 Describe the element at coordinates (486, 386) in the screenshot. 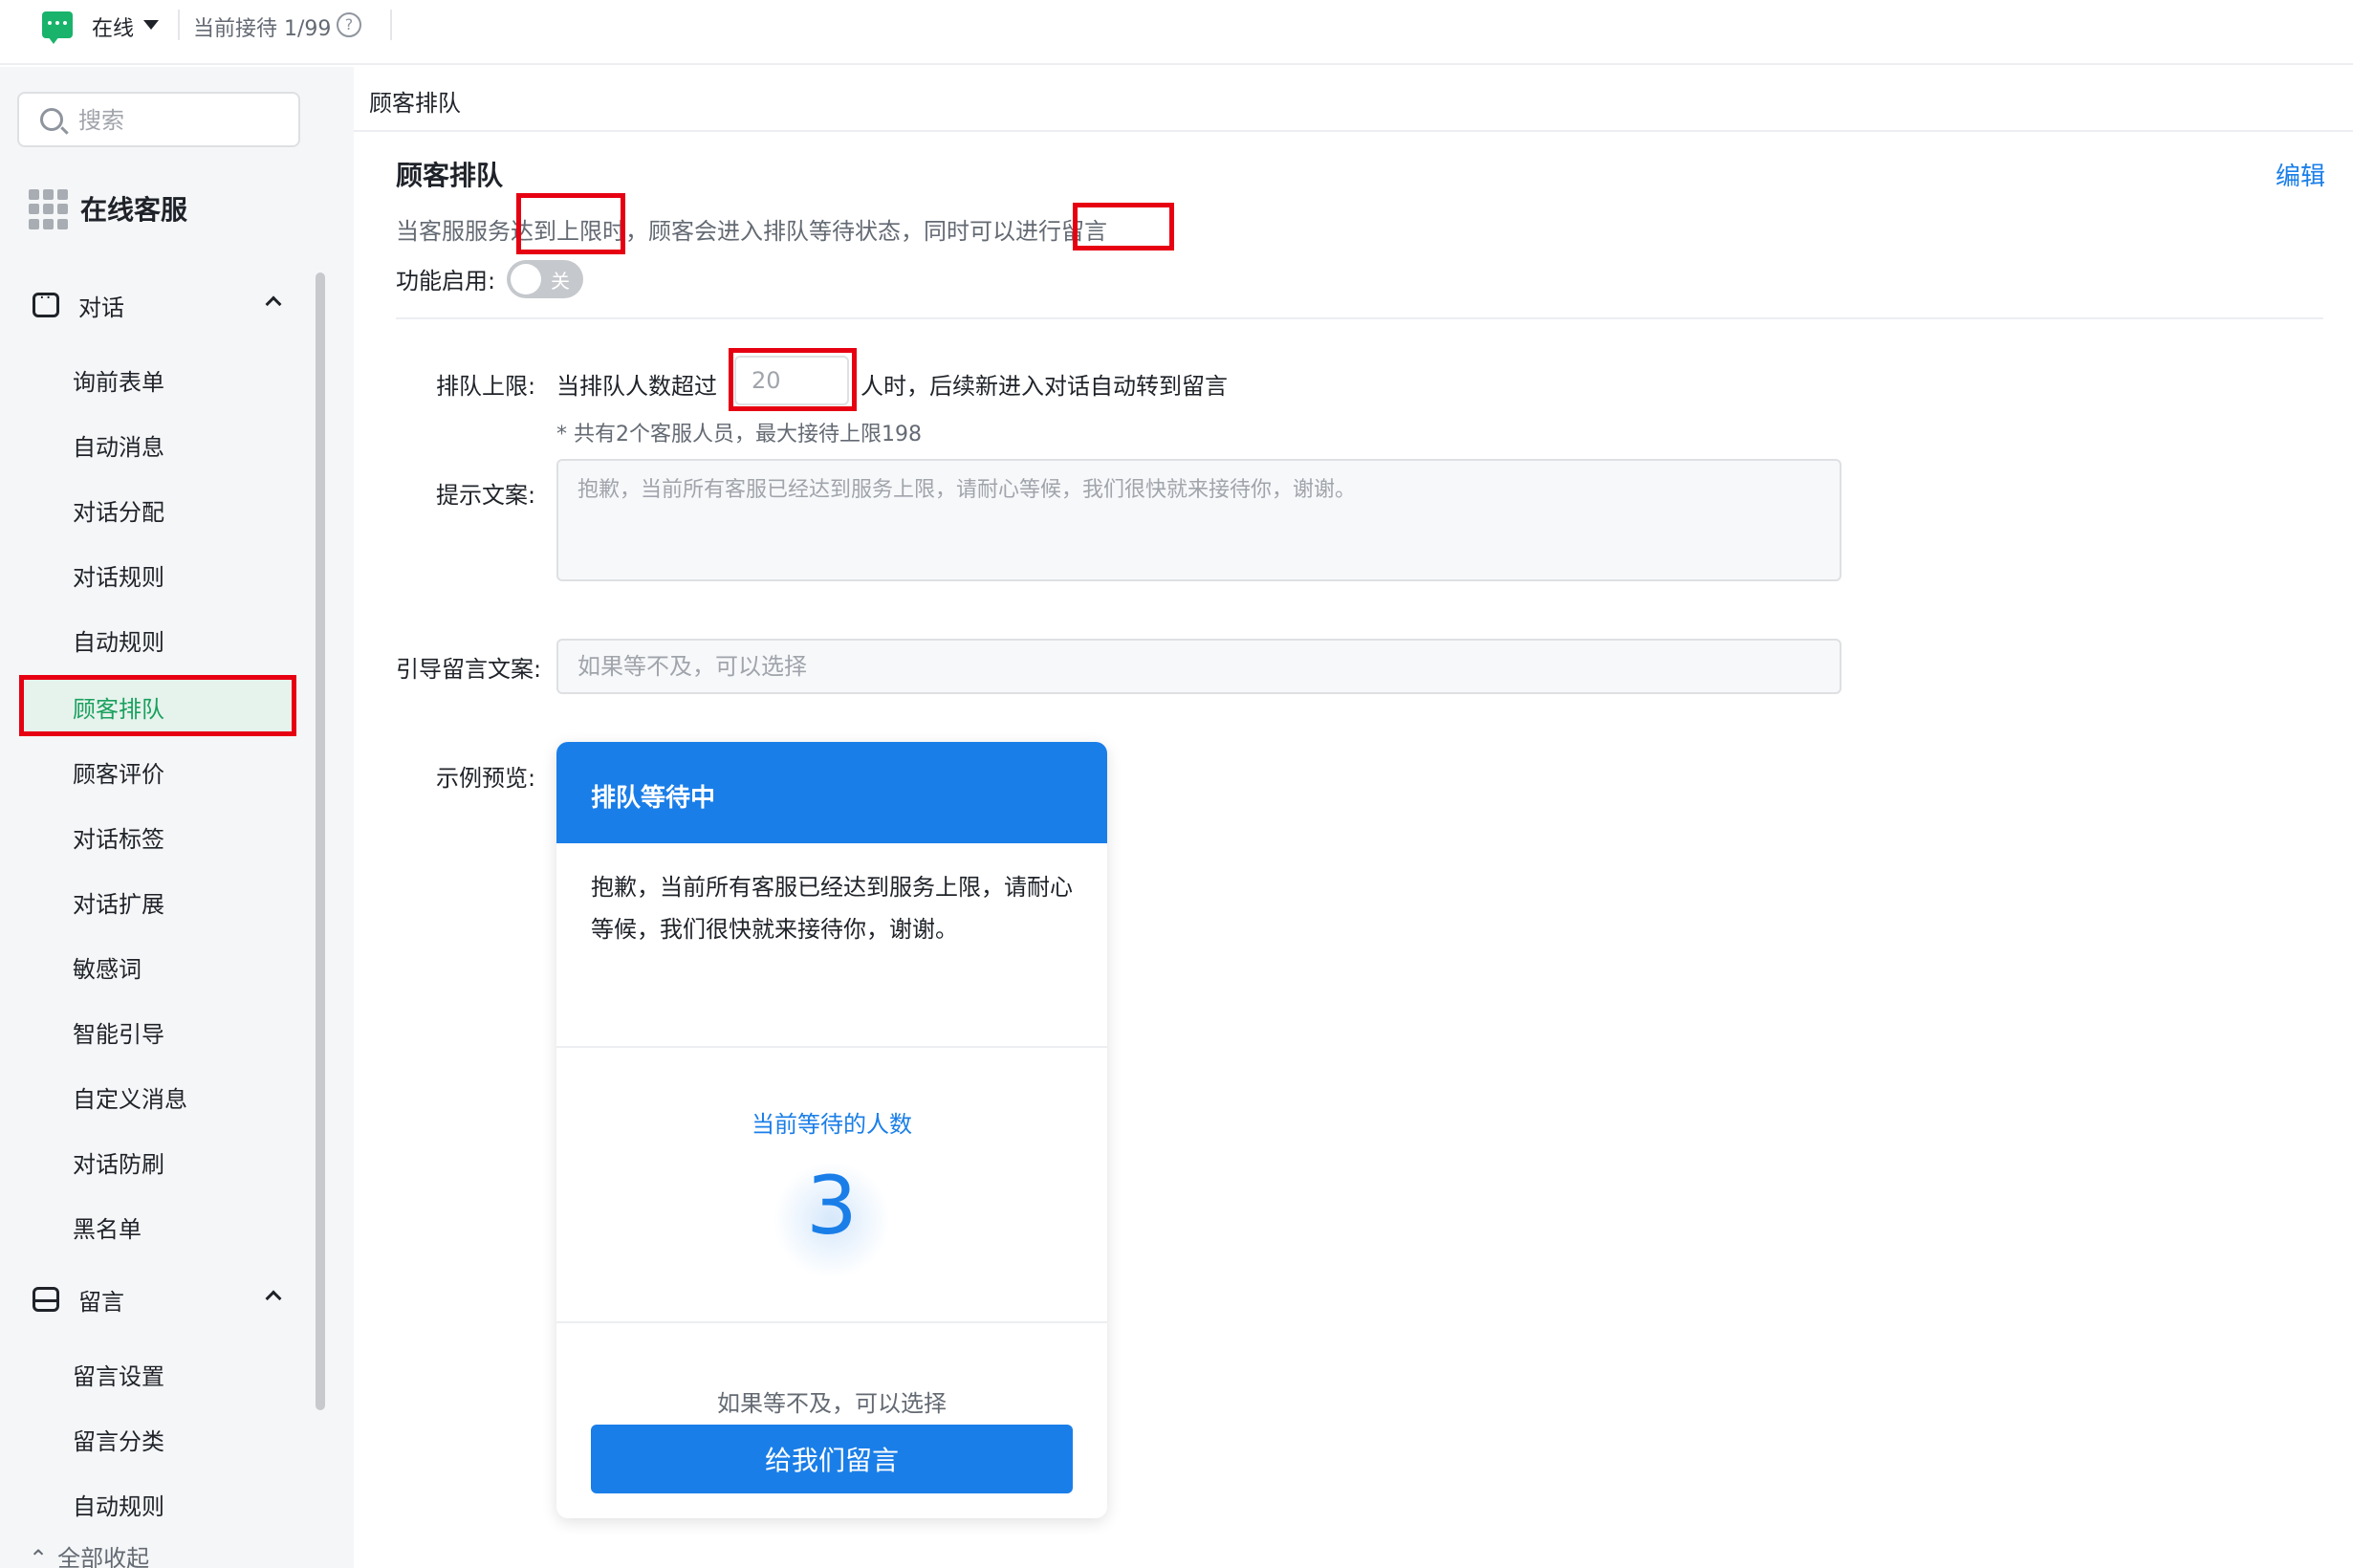

I see `queue-limit-label: 排队上限:` at that location.